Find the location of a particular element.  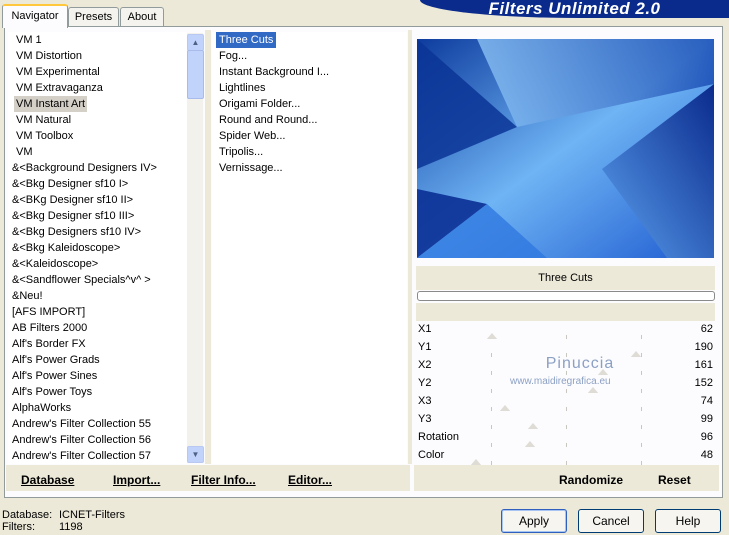

slider-value: 96 is located at coordinates (706, 437).